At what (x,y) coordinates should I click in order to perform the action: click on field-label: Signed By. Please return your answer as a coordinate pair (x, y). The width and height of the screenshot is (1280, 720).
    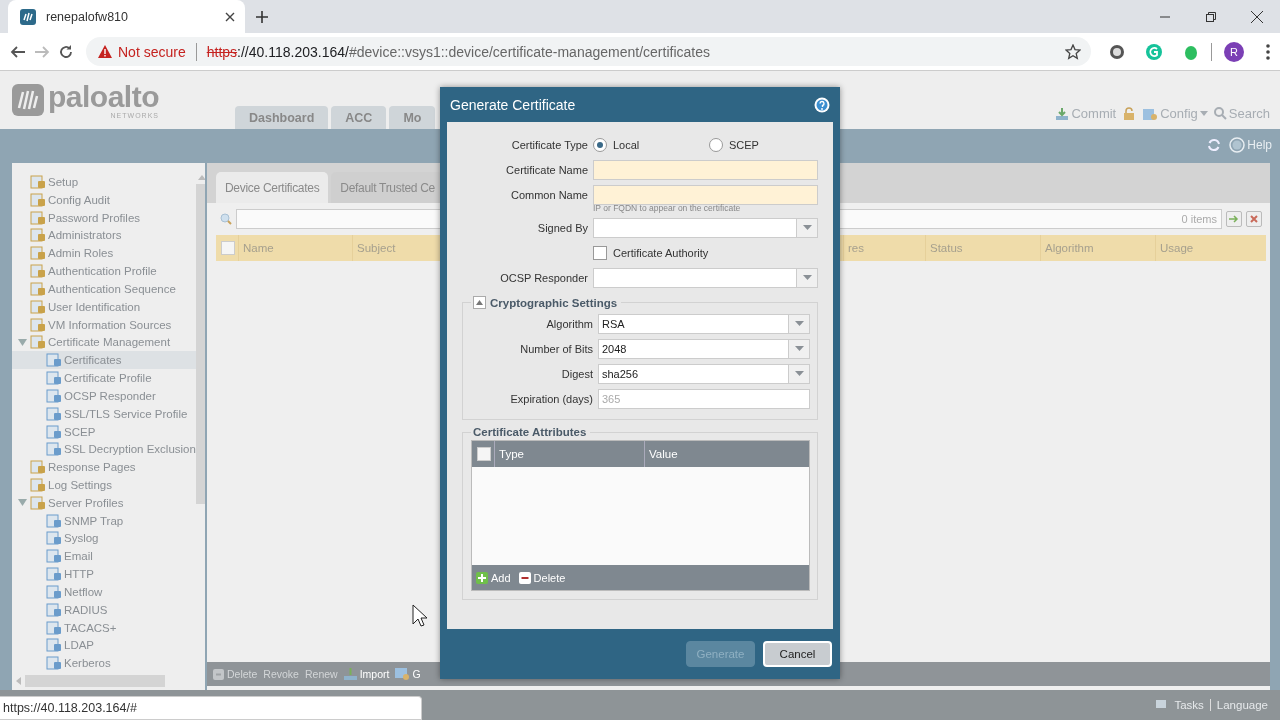
    Looking at the image, I should click on (562, 227).